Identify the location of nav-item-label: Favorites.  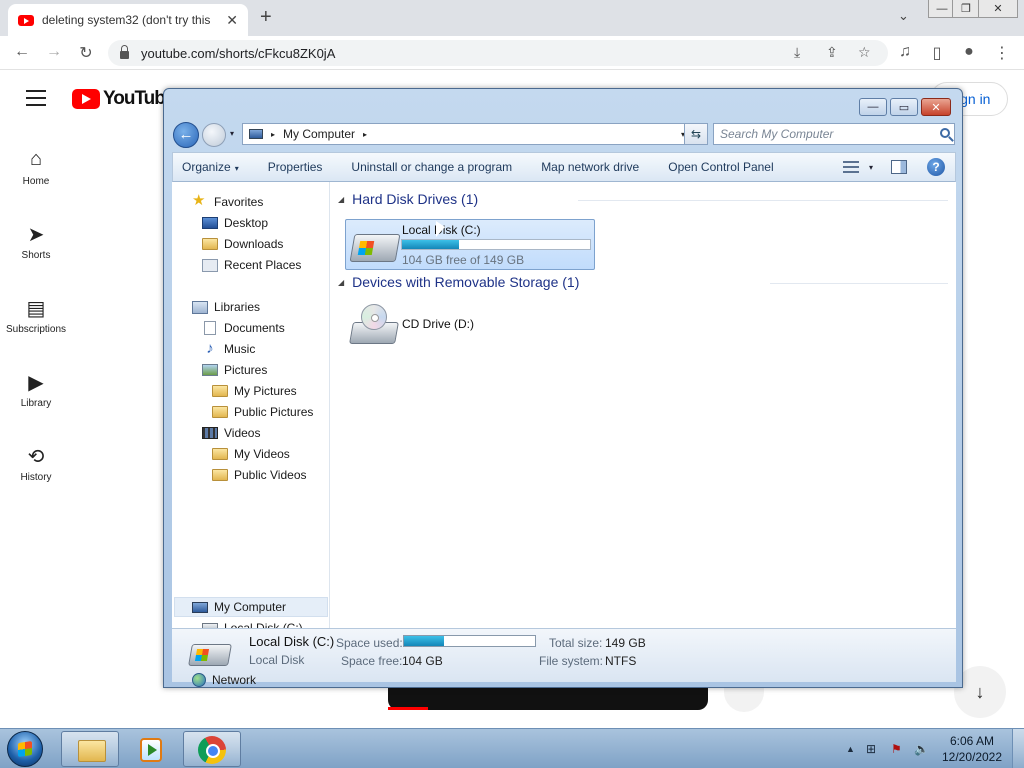
(239, 202).